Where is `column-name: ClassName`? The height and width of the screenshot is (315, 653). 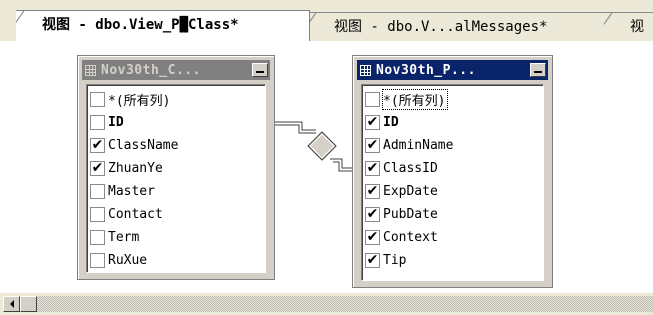 column-name: ClassName is located at coordinates (143, 145).